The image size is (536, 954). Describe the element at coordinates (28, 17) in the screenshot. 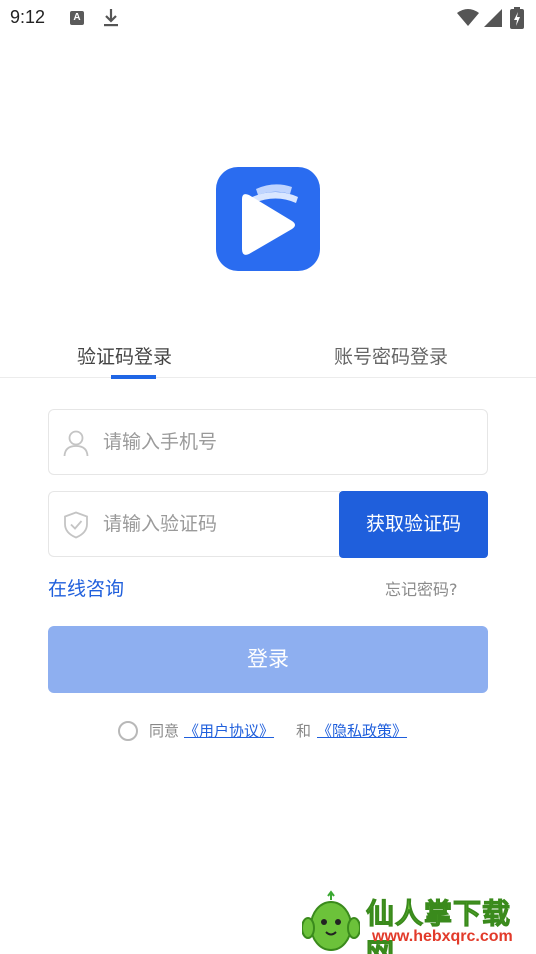

I see `status-time: 9:12` at that location.